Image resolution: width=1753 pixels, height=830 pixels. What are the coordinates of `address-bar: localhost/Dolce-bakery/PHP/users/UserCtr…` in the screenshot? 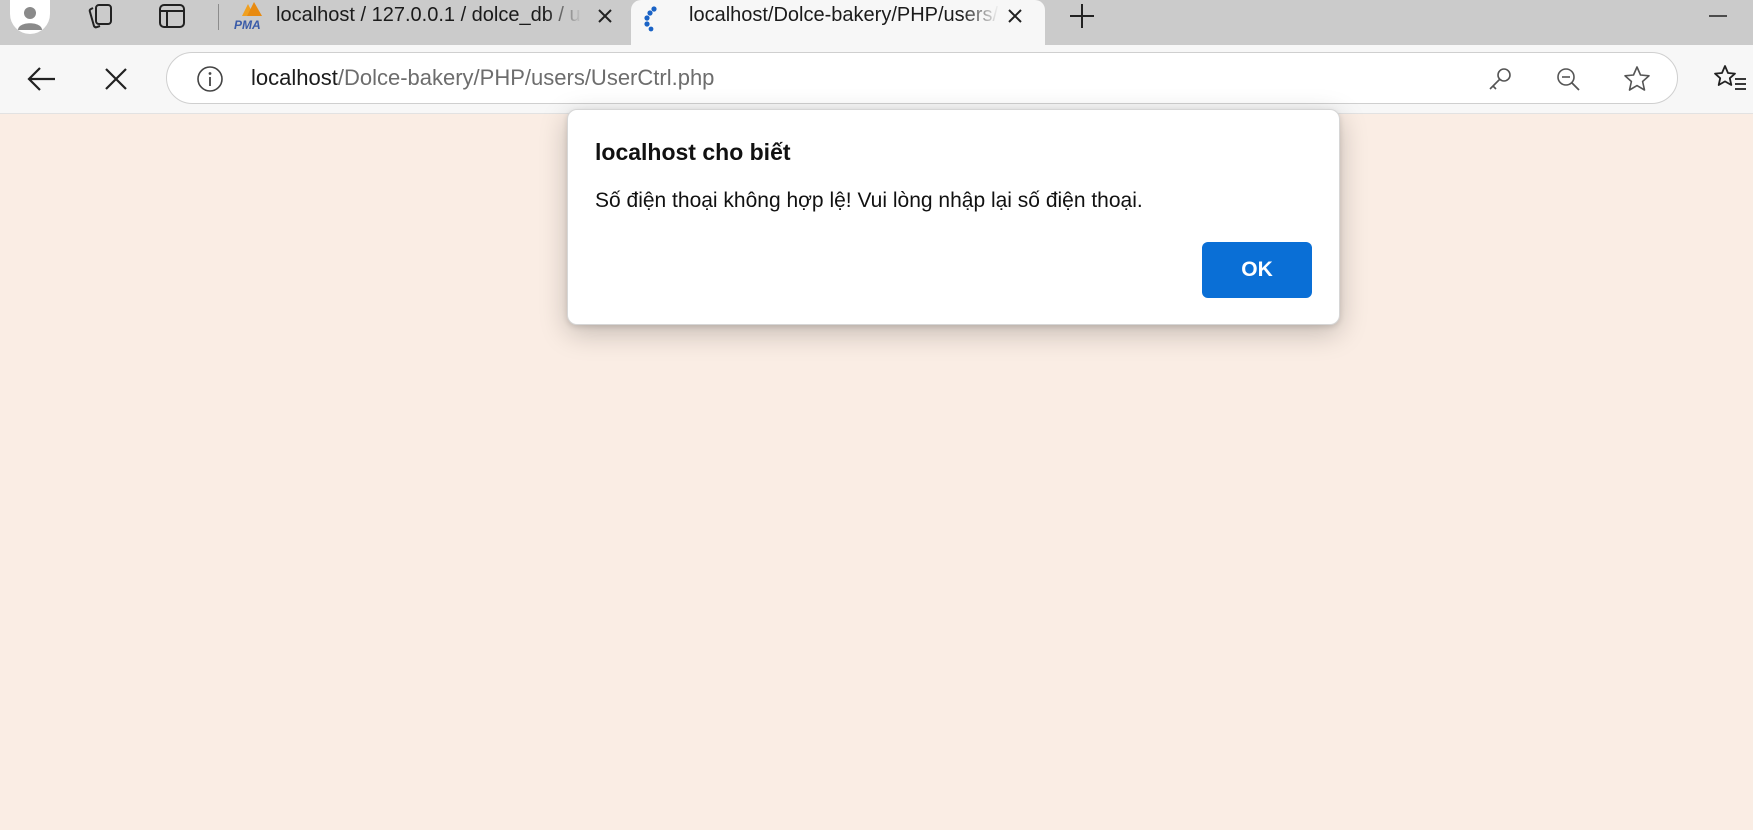 It's located at (922, 78).